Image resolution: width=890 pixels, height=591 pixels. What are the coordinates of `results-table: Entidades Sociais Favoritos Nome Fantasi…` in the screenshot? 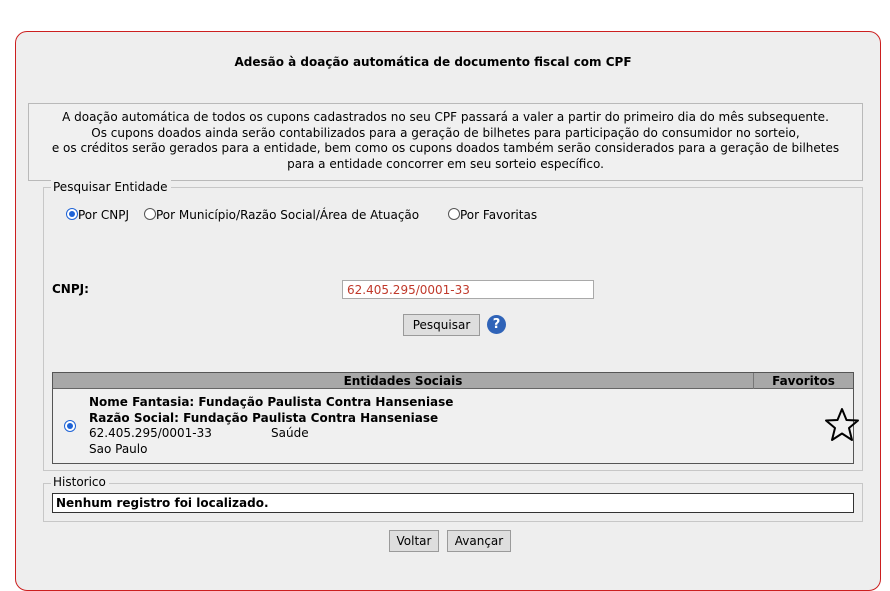 It's located at (455, 418).